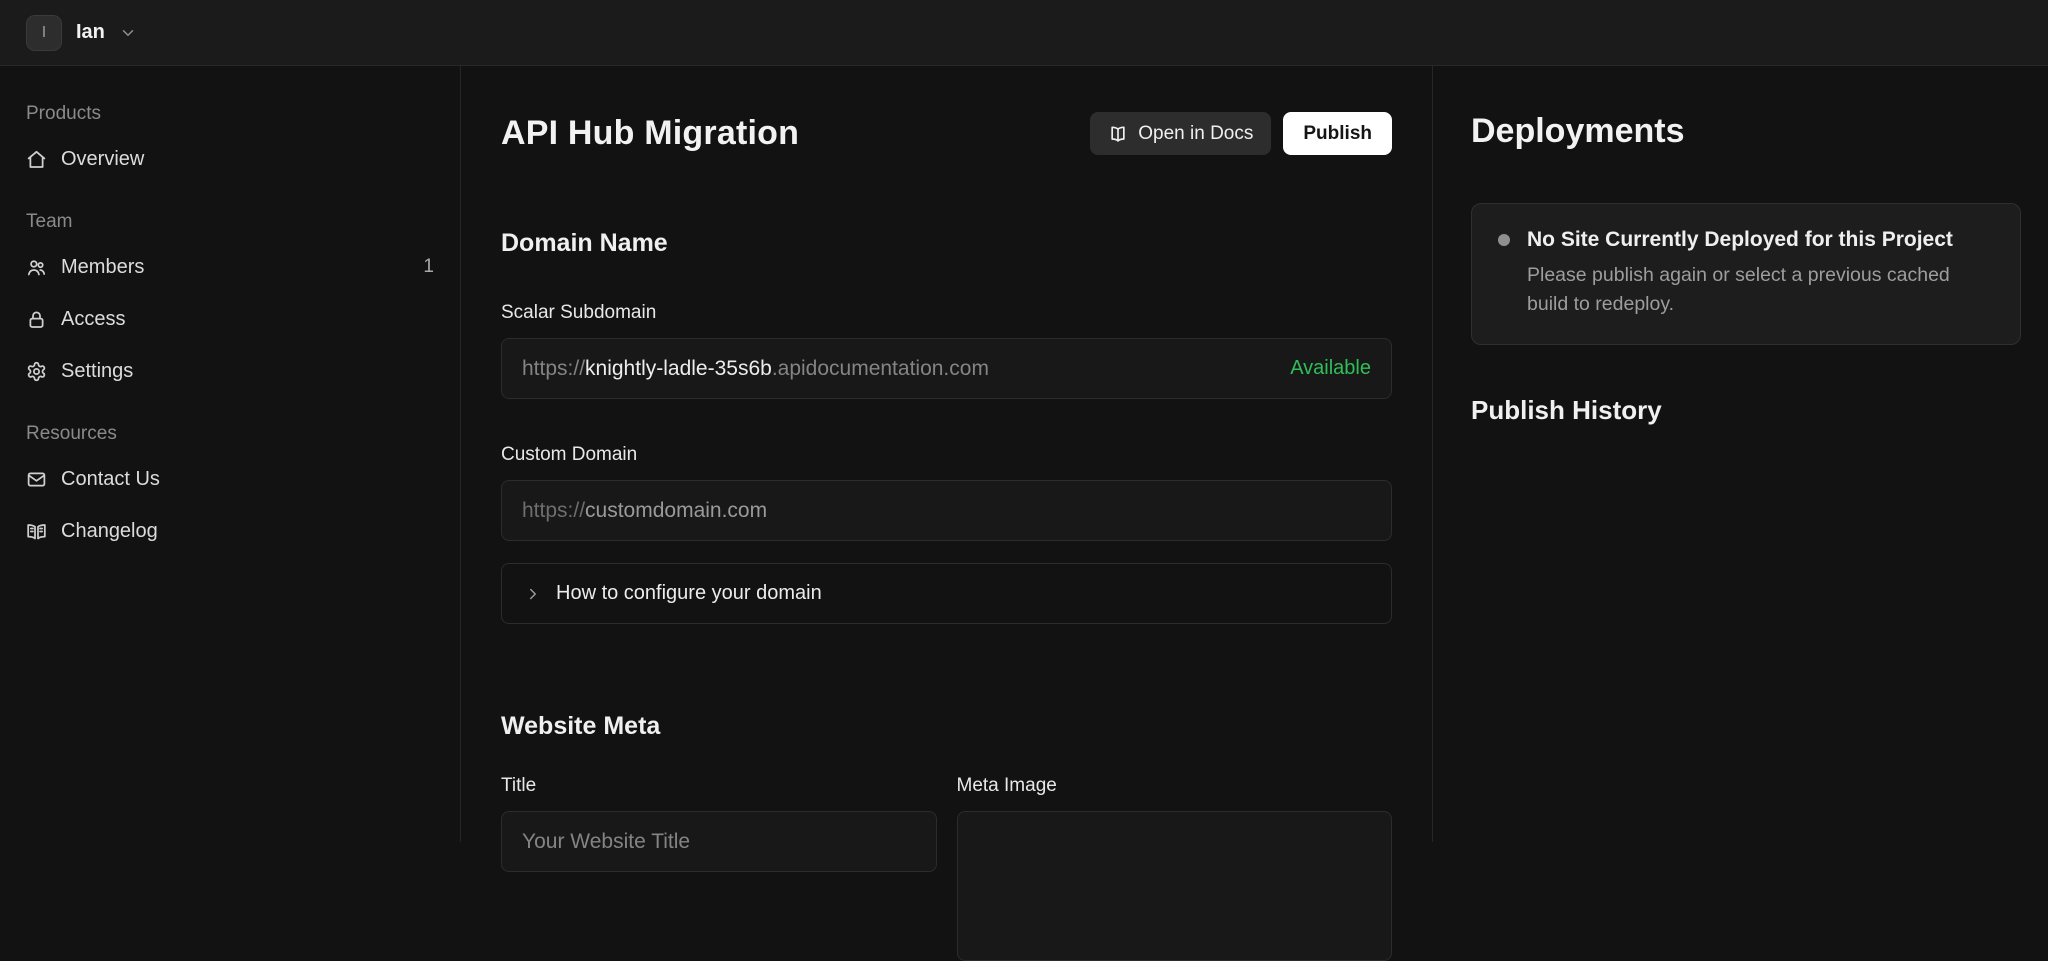 The image size is (2048, 961). Describe the element at coordinates (1174, 886) in the screenshot. I see `meta-image-dropzone` at that location.